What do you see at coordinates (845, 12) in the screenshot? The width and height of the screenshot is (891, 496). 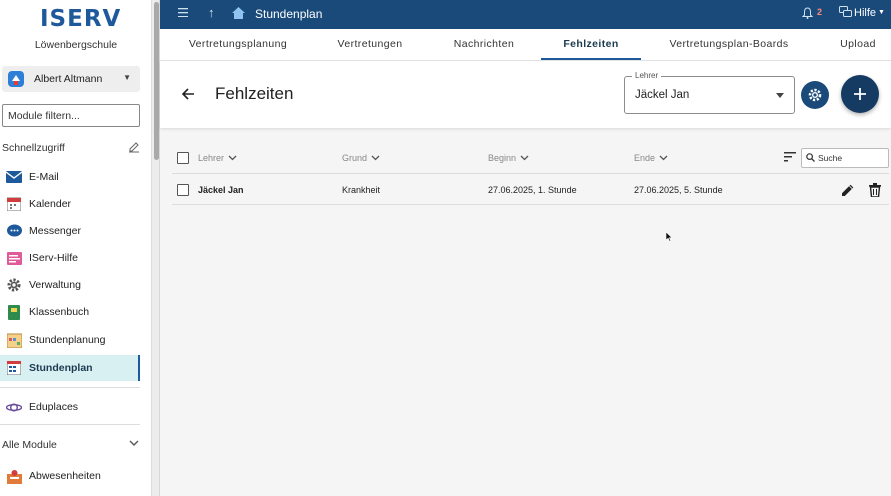 I see `help-chat-icon` at bounding box center [845, 12].